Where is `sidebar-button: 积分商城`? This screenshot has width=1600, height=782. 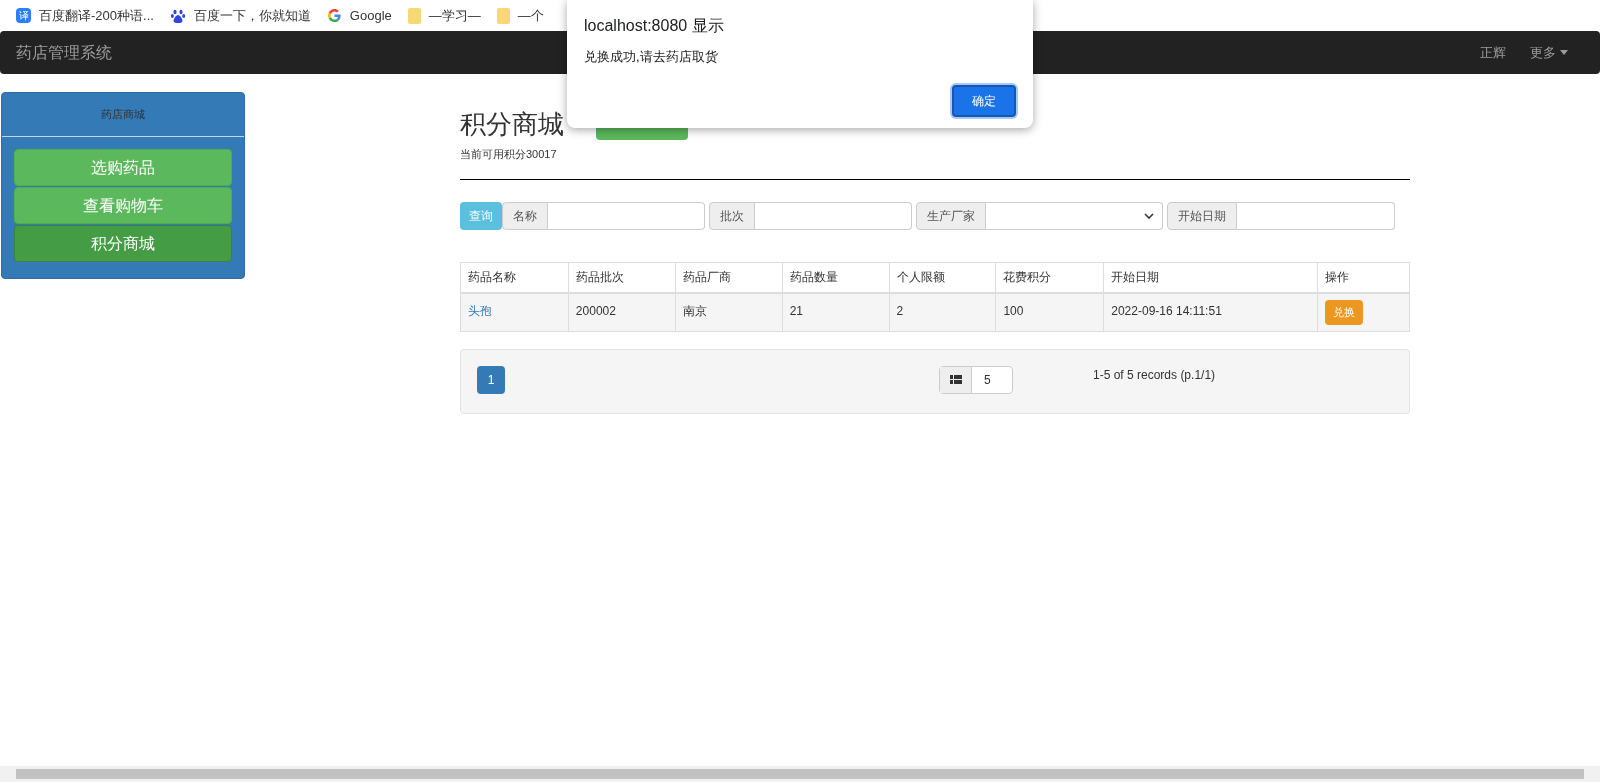
sidebar-button: 积分商城 is located at coordinates (123, 243).